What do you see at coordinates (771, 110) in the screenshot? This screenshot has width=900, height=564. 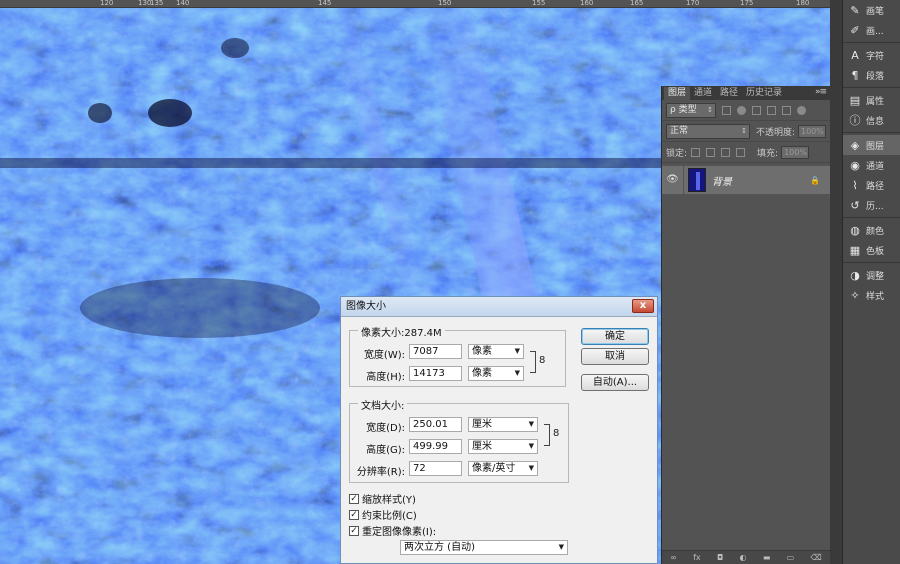 I see `filter-shape-icon` at bounding box center [771, 110].